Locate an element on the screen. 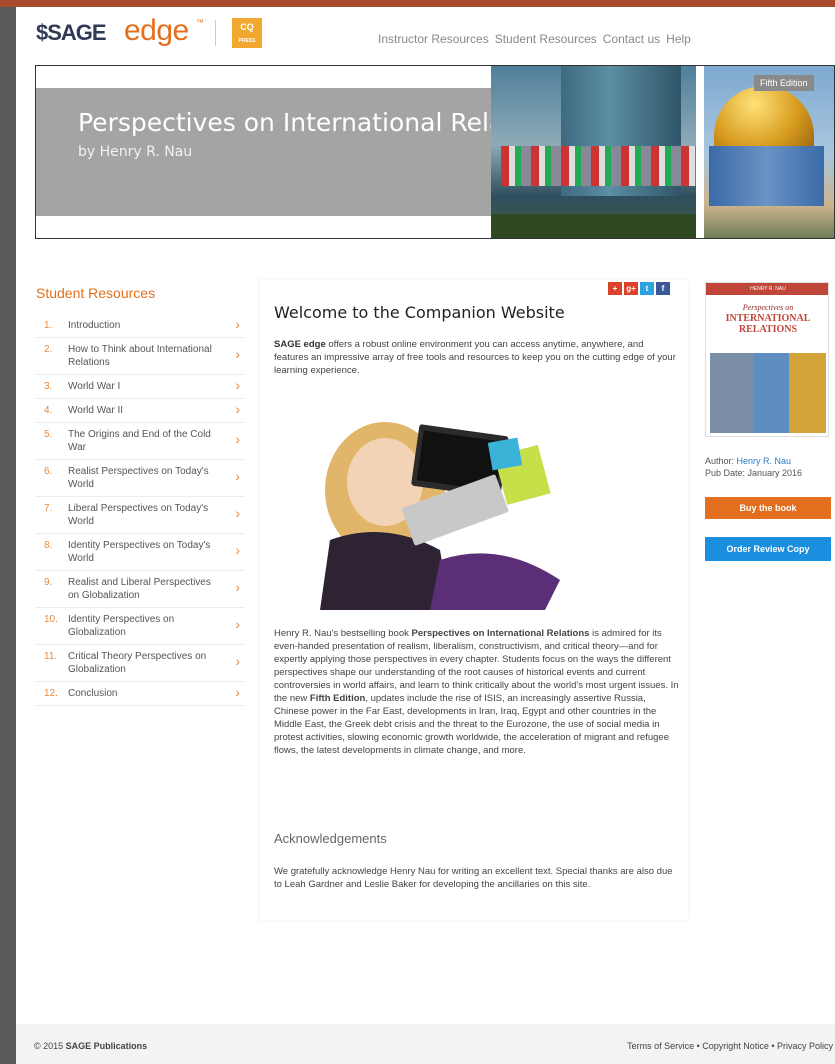 The height and width of the screenshot is (1064, 835). nav-help: Help is located at coordinates (678, 39).